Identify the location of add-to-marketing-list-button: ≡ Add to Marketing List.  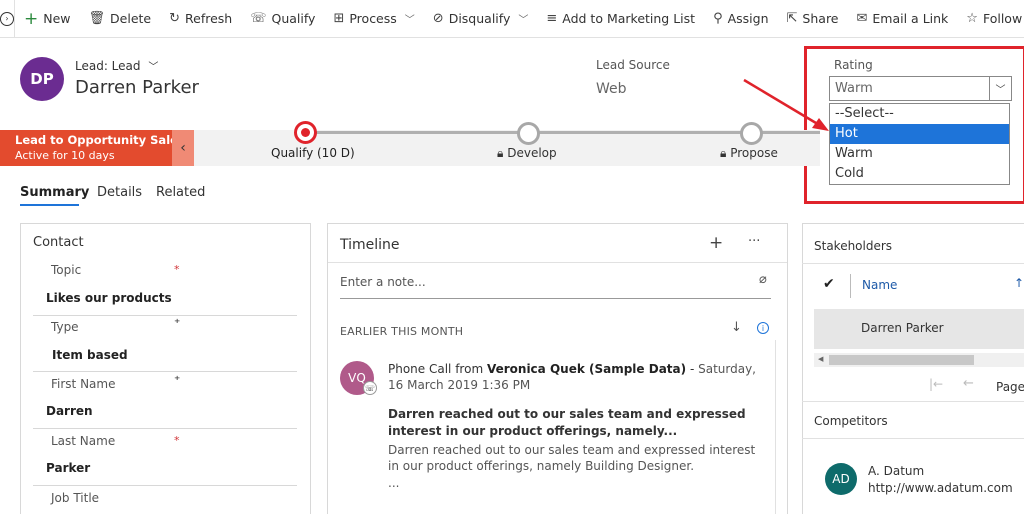
(620, 19).